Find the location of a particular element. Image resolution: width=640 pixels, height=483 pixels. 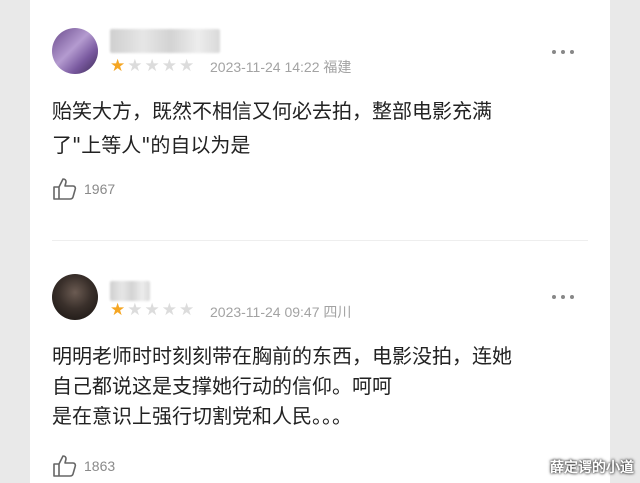

comment-date: 2023-11-24 09:47 is located at coordinates (265, 312).